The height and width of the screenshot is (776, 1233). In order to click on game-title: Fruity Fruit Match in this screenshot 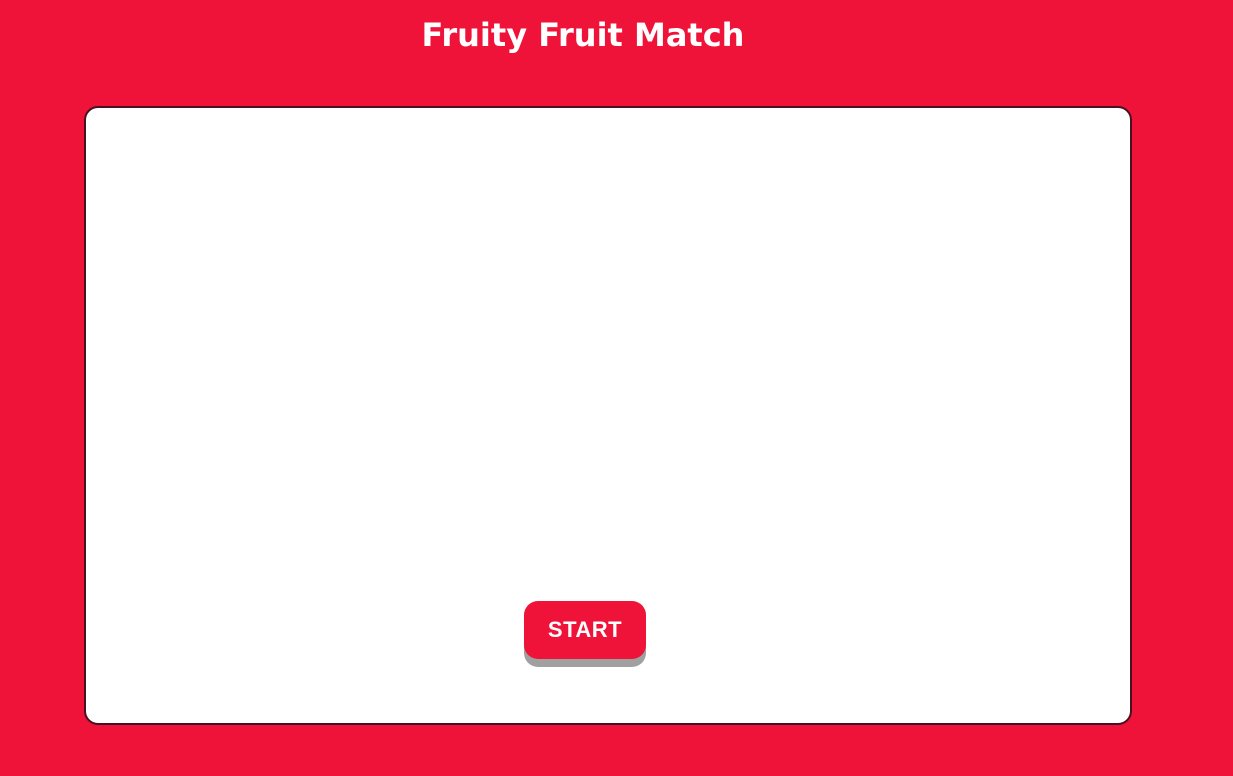, I will do `click(583, 35)`.